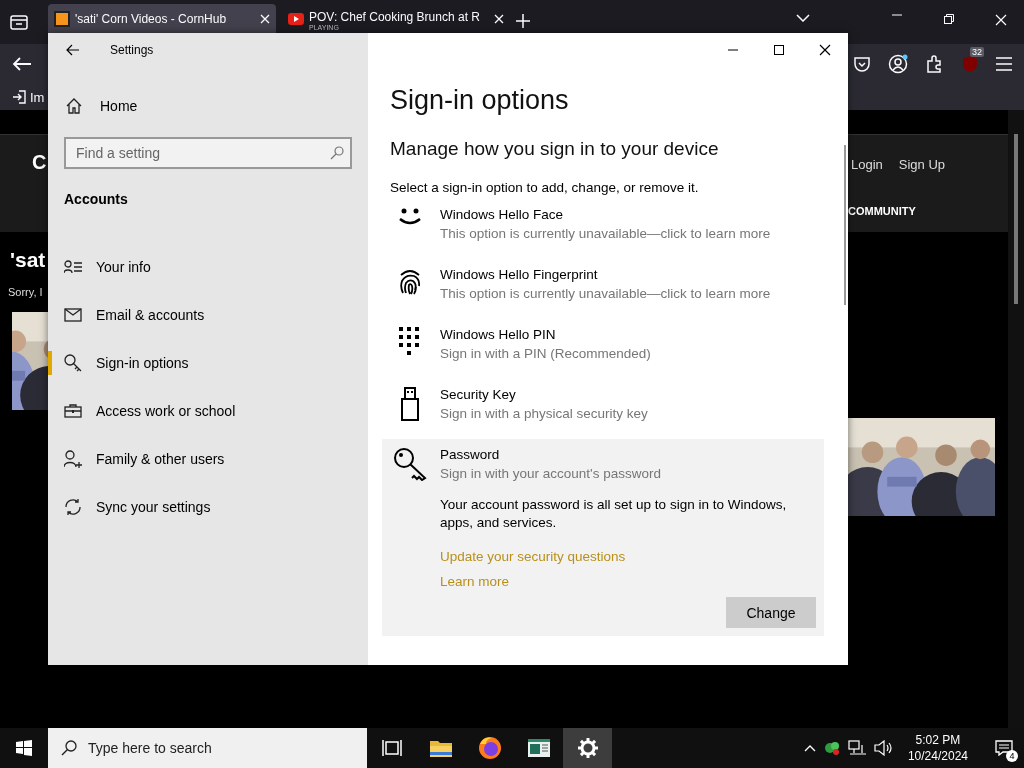  What do you see at coordinates (856, 748) in the screenshot?
I see `network-icon` at bounding box center [856, 748].